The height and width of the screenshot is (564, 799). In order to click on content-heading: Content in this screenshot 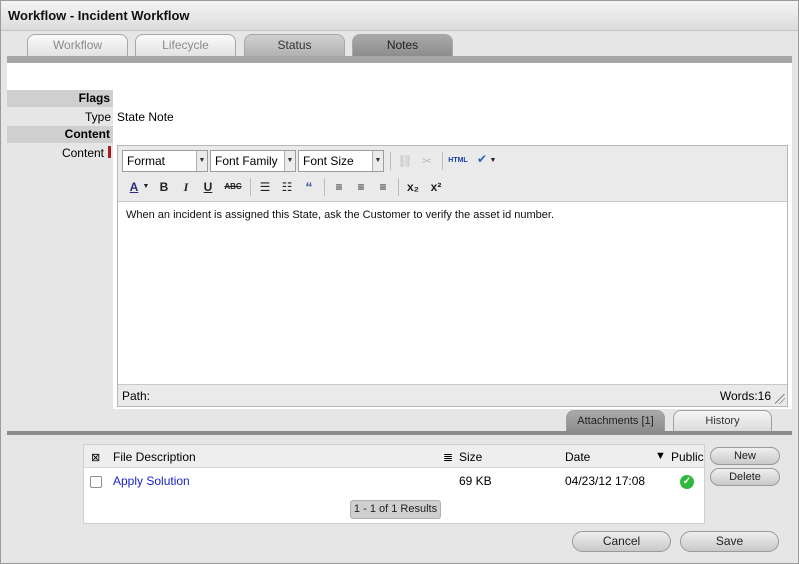, I will do `click(60, 134)`.